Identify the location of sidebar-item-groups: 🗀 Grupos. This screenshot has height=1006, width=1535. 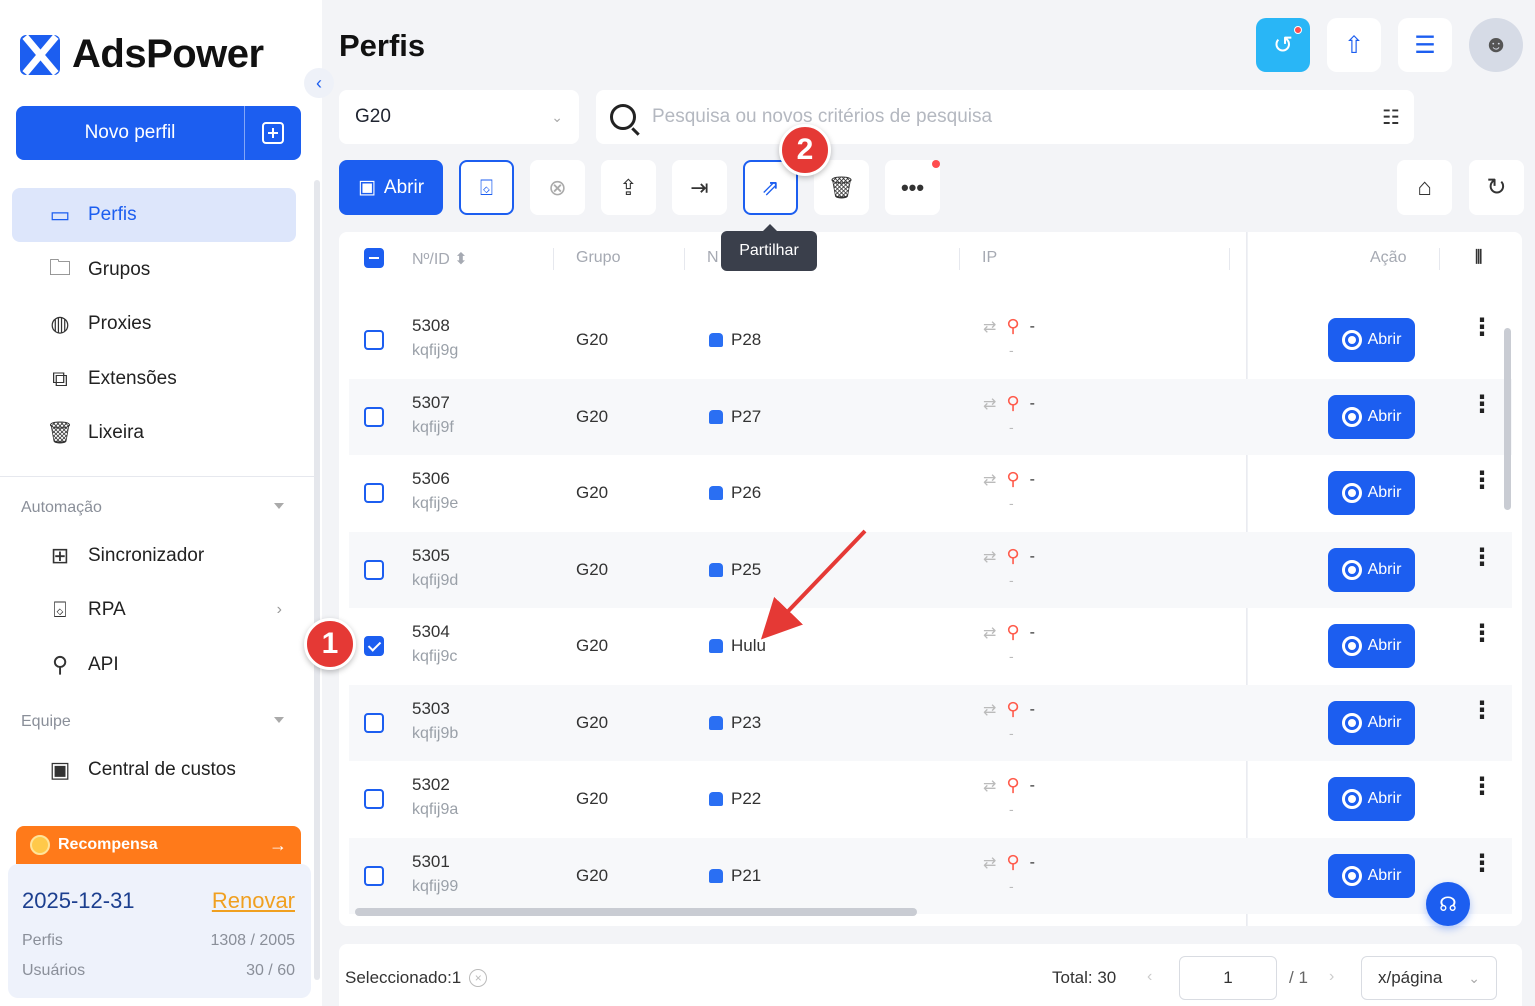
(154, 270).